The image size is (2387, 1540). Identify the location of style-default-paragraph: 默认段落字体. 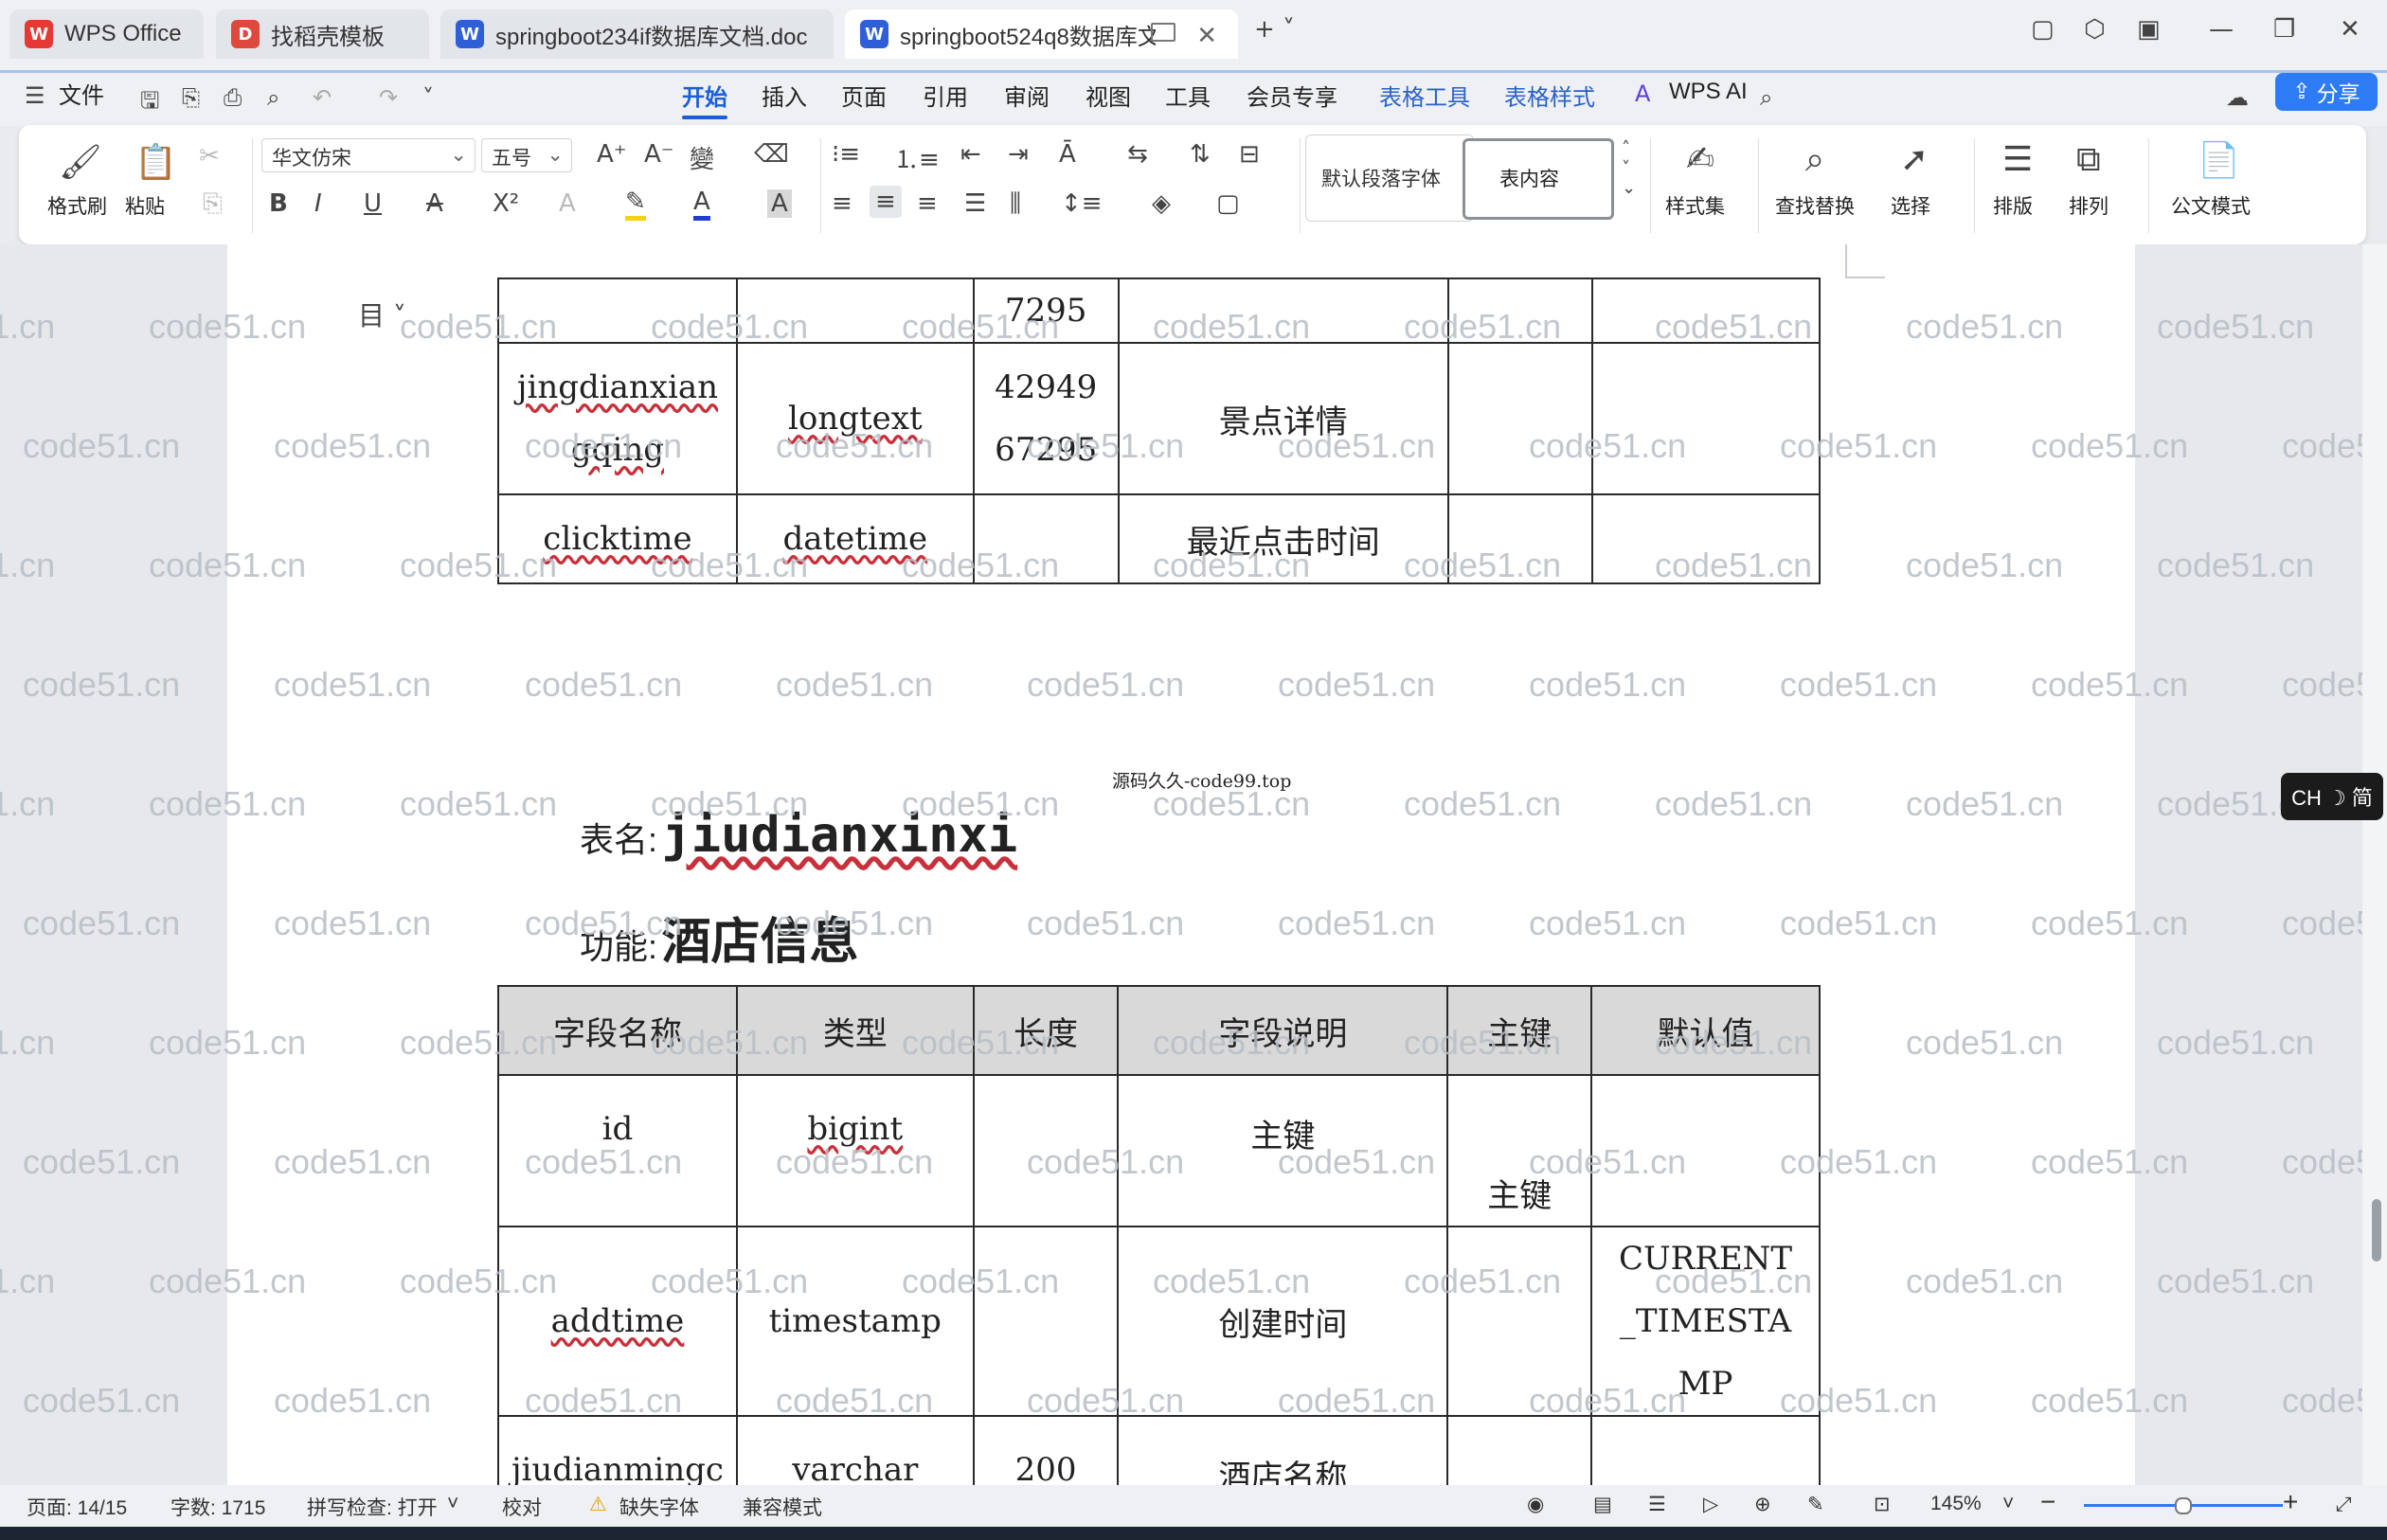
(1389, 178).